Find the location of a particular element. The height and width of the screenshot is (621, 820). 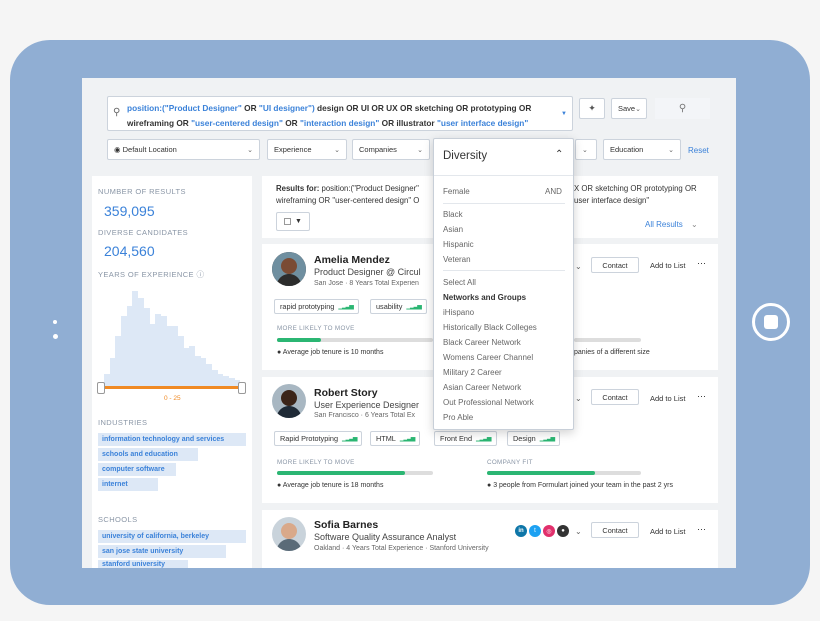

results-count: 359,095 is located at coordinates (129, 211).